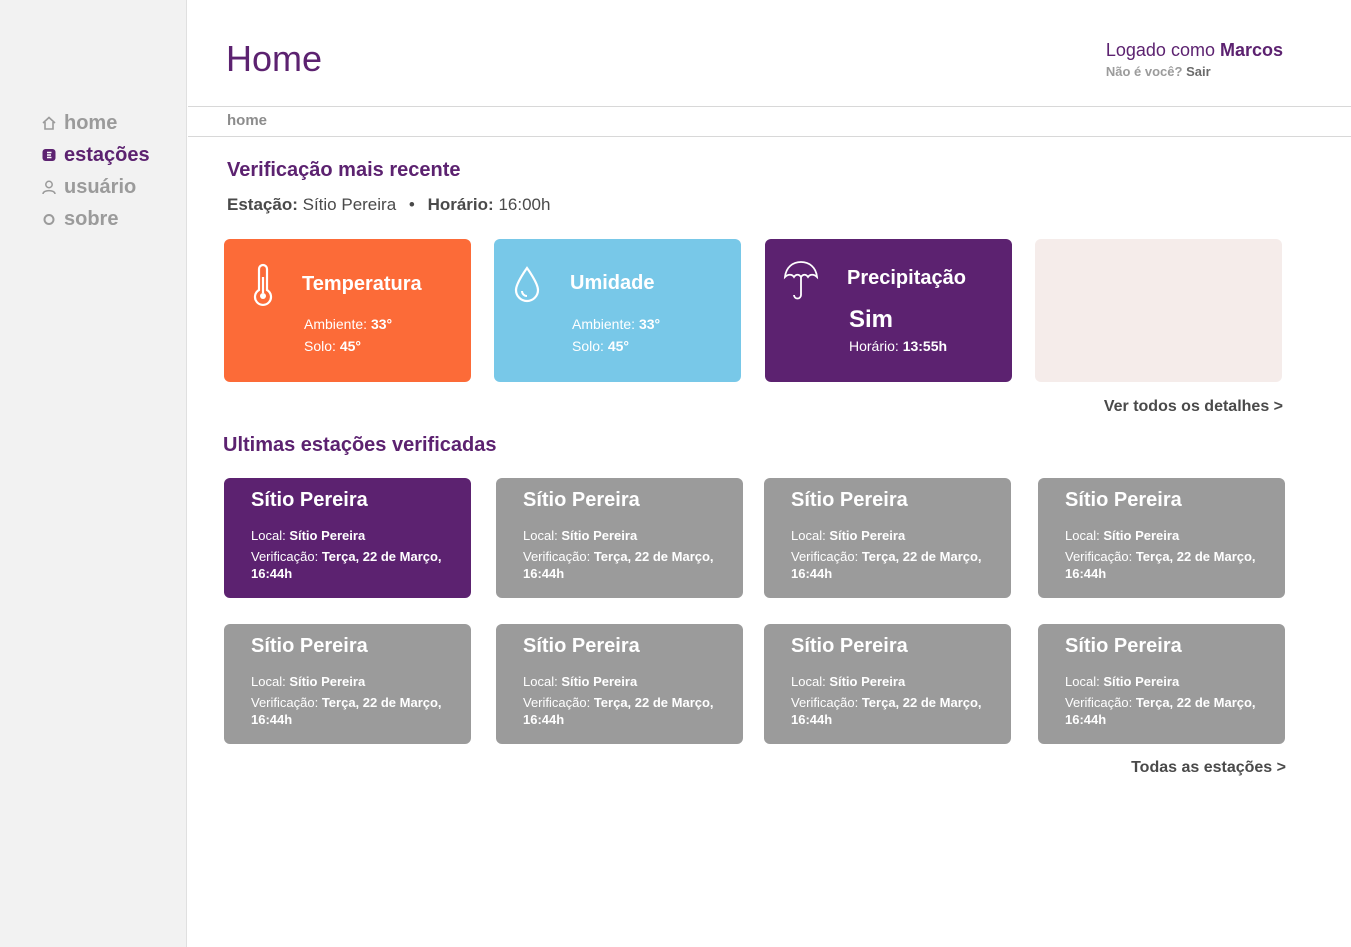  I want to click on recent-station-line: Estação: Sítio Pereira • Horário: 16:00h, so click(388, 205).